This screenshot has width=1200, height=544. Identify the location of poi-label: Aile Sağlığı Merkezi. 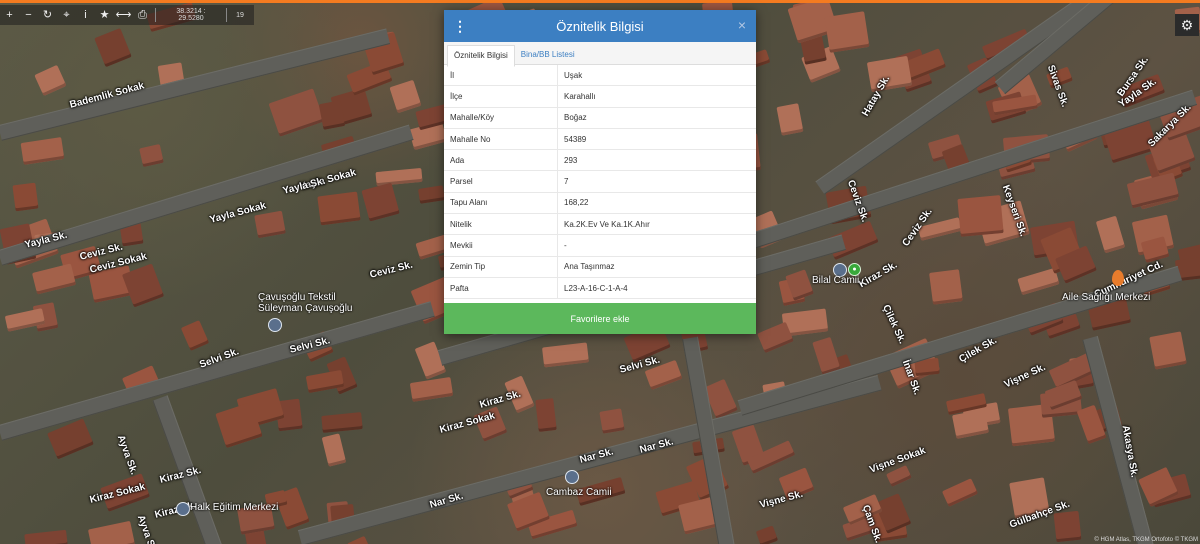
(1106, 297).